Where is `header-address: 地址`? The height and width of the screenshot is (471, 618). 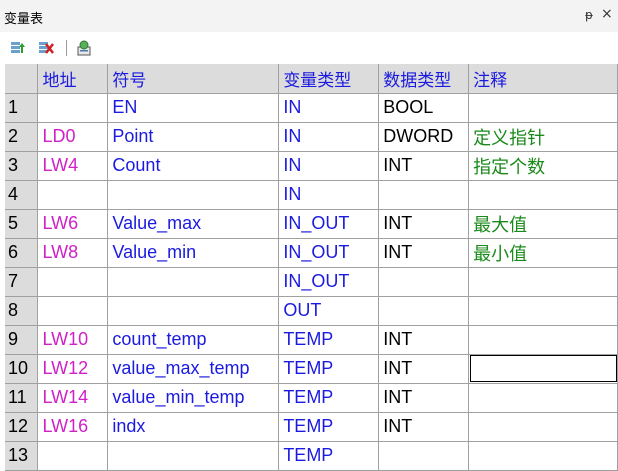
header-address: 地址 is located at coordinates (73, 79).